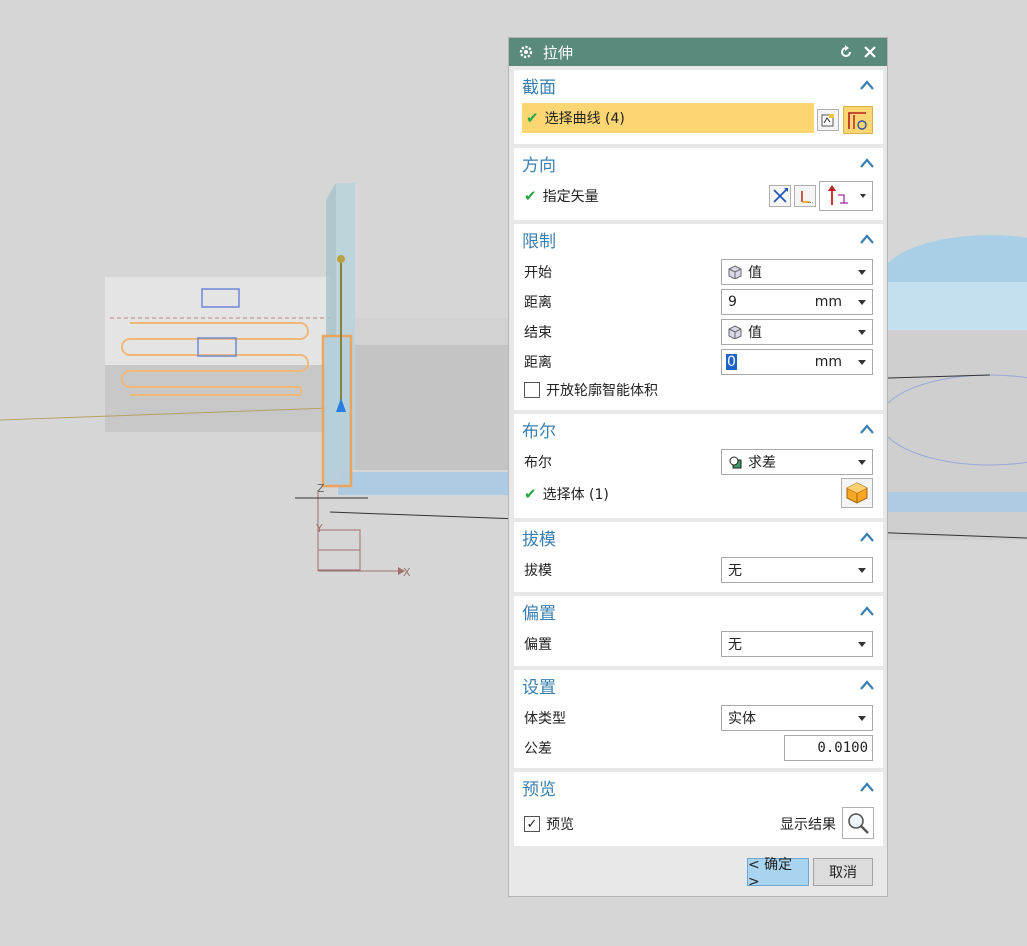 This screenshot has height=946, width=1027. What do you see at coordinates (797, 570) in the screenshot?
I see `draft-select: 无` at bounding box center [797, 570].